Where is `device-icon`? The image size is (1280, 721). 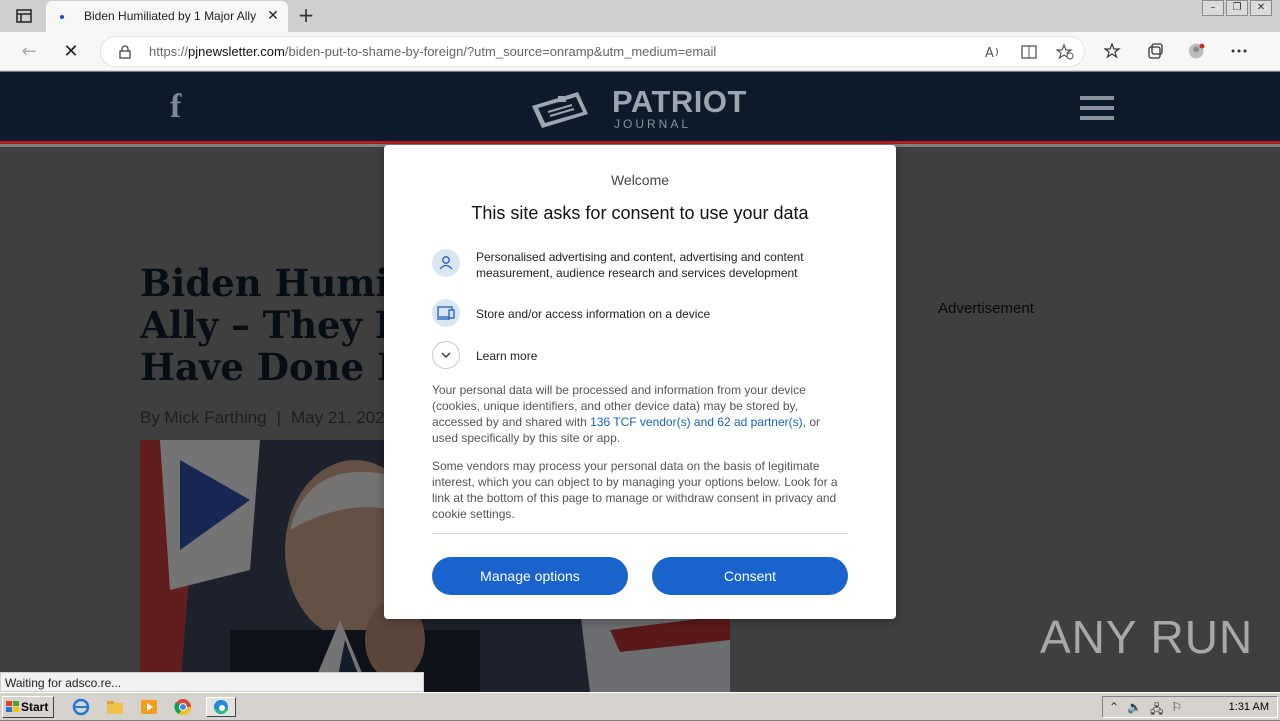
device-icon is located at coordinates (446, 313).